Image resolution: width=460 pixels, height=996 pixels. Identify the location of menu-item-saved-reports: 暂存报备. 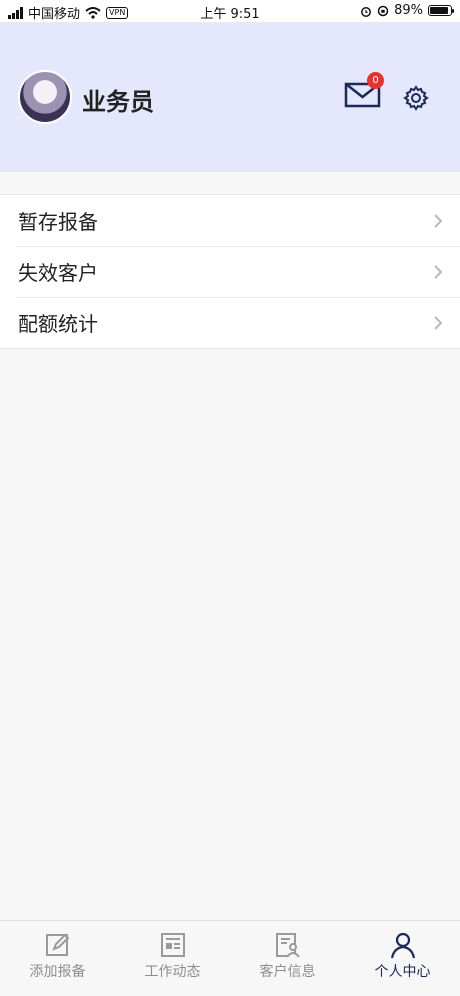
(230, 220).